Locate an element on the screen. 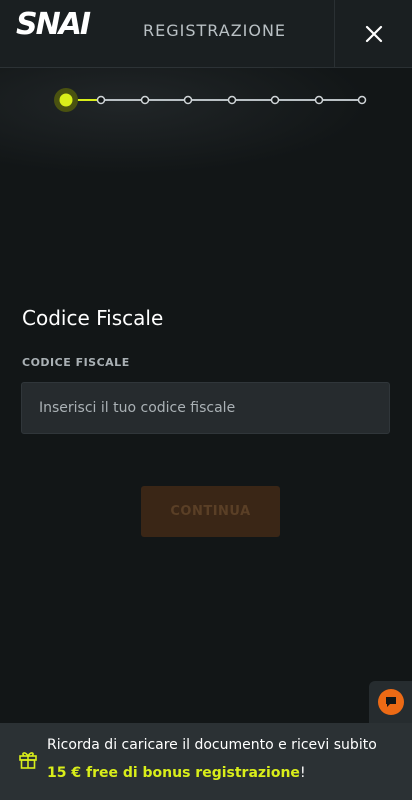 The width and height of the screenshot is (412, 800). banner-bonus-line: 15 € free di bonus registrazione! is located at coordinates (176, 773).